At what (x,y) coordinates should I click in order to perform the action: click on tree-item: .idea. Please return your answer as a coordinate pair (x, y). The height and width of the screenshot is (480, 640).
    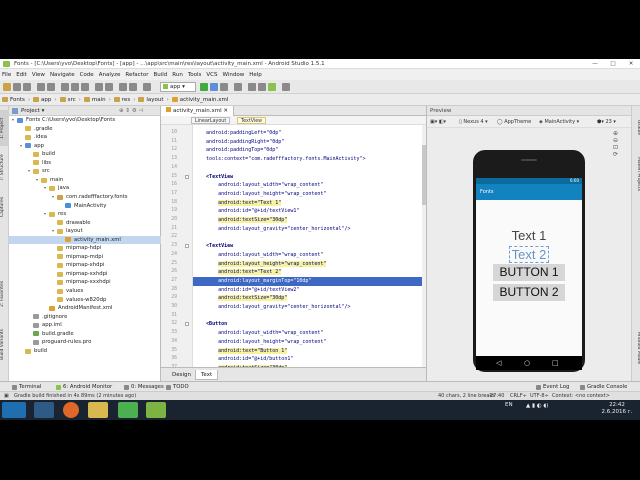
    Looking at the image, I should click on (85, 137).